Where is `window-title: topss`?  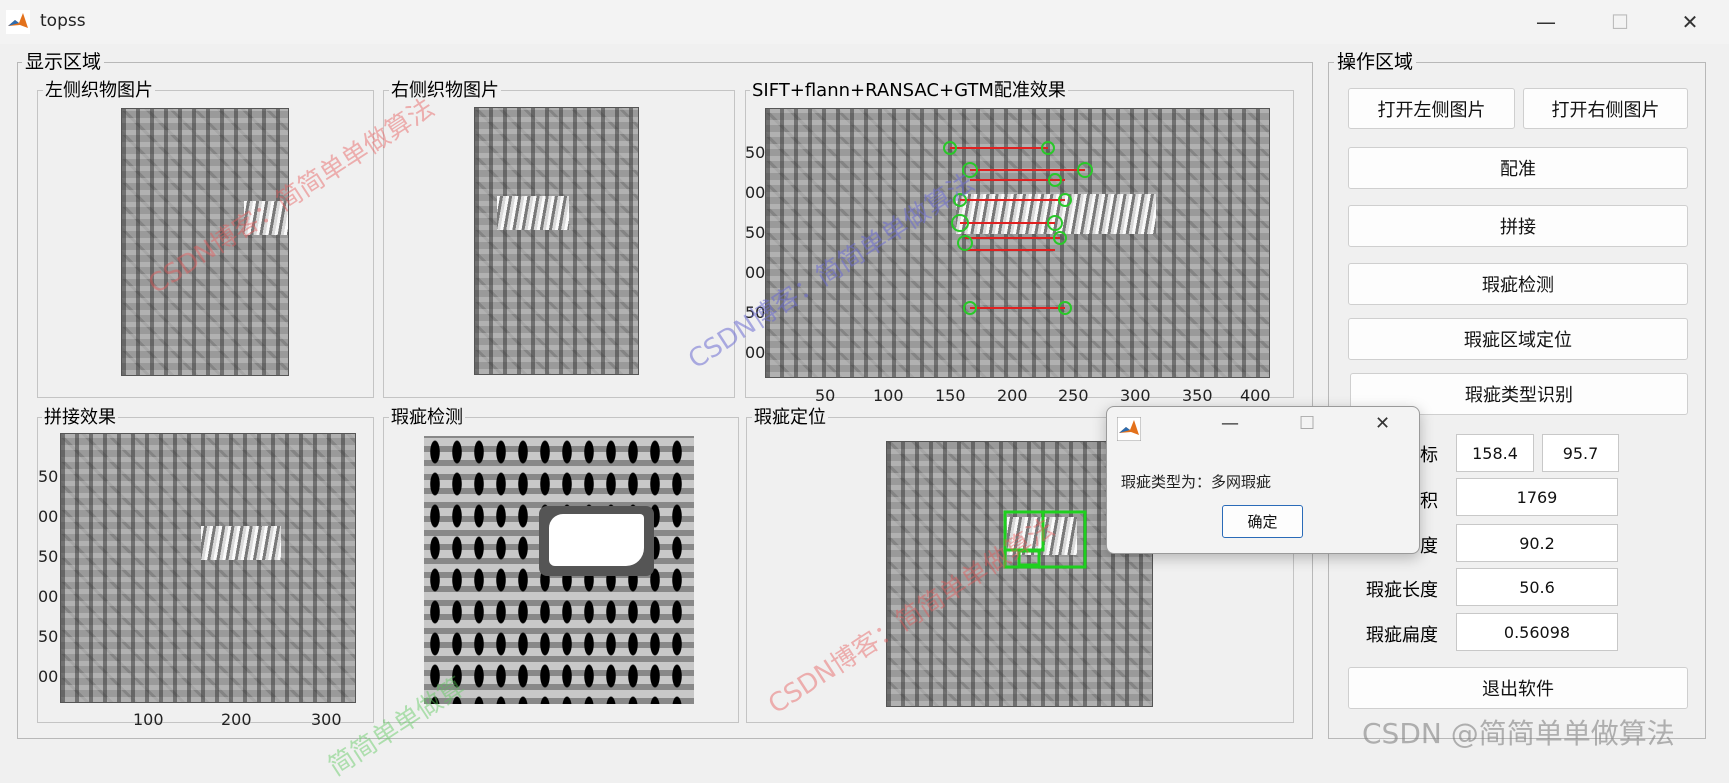
window-title: topss is located at coordinates (63, 21).